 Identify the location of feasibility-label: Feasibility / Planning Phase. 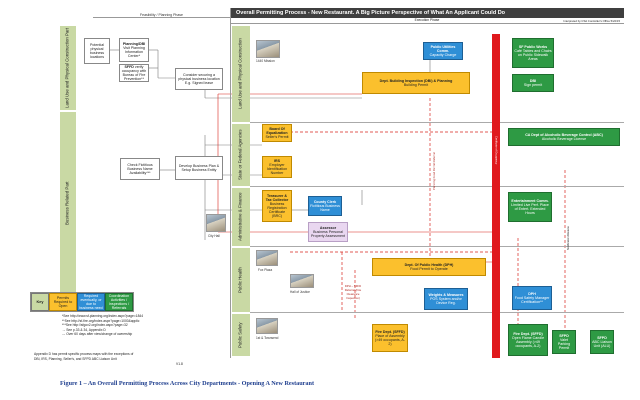
(161, 14).